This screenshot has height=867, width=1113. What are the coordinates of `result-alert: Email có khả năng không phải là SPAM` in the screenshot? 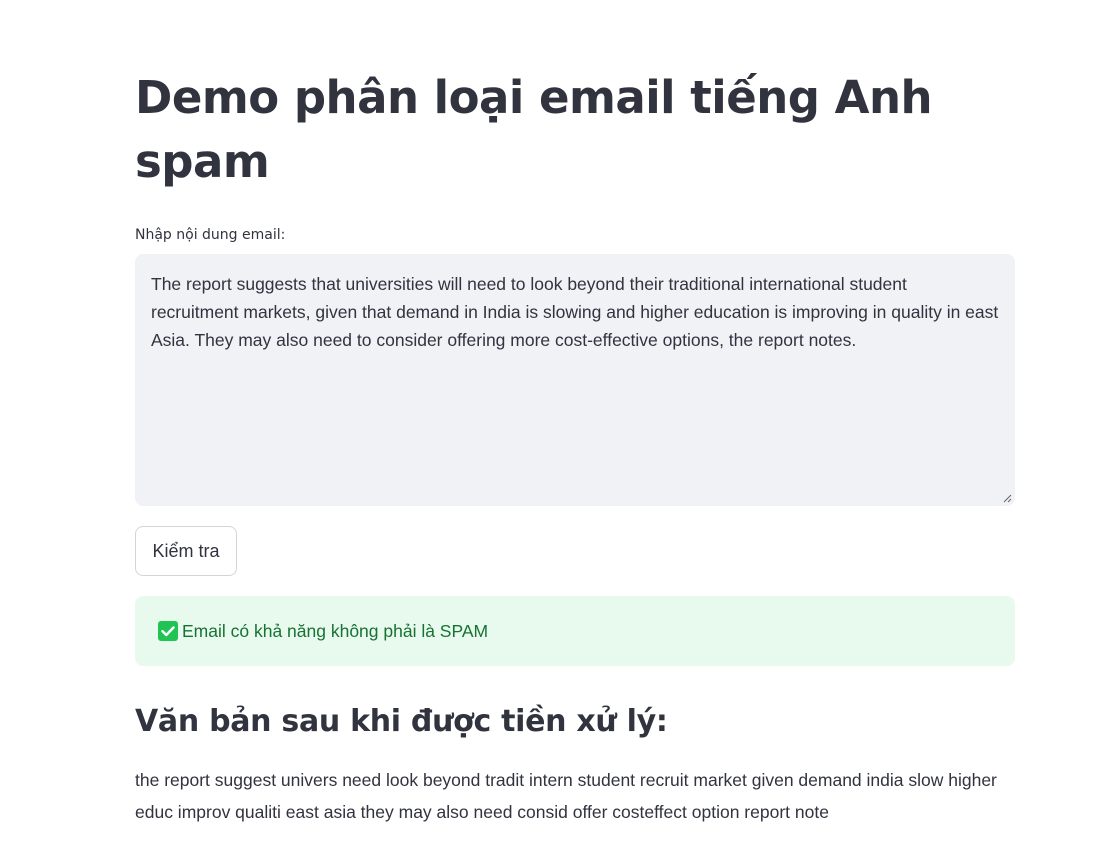 It's located at (575, 631).